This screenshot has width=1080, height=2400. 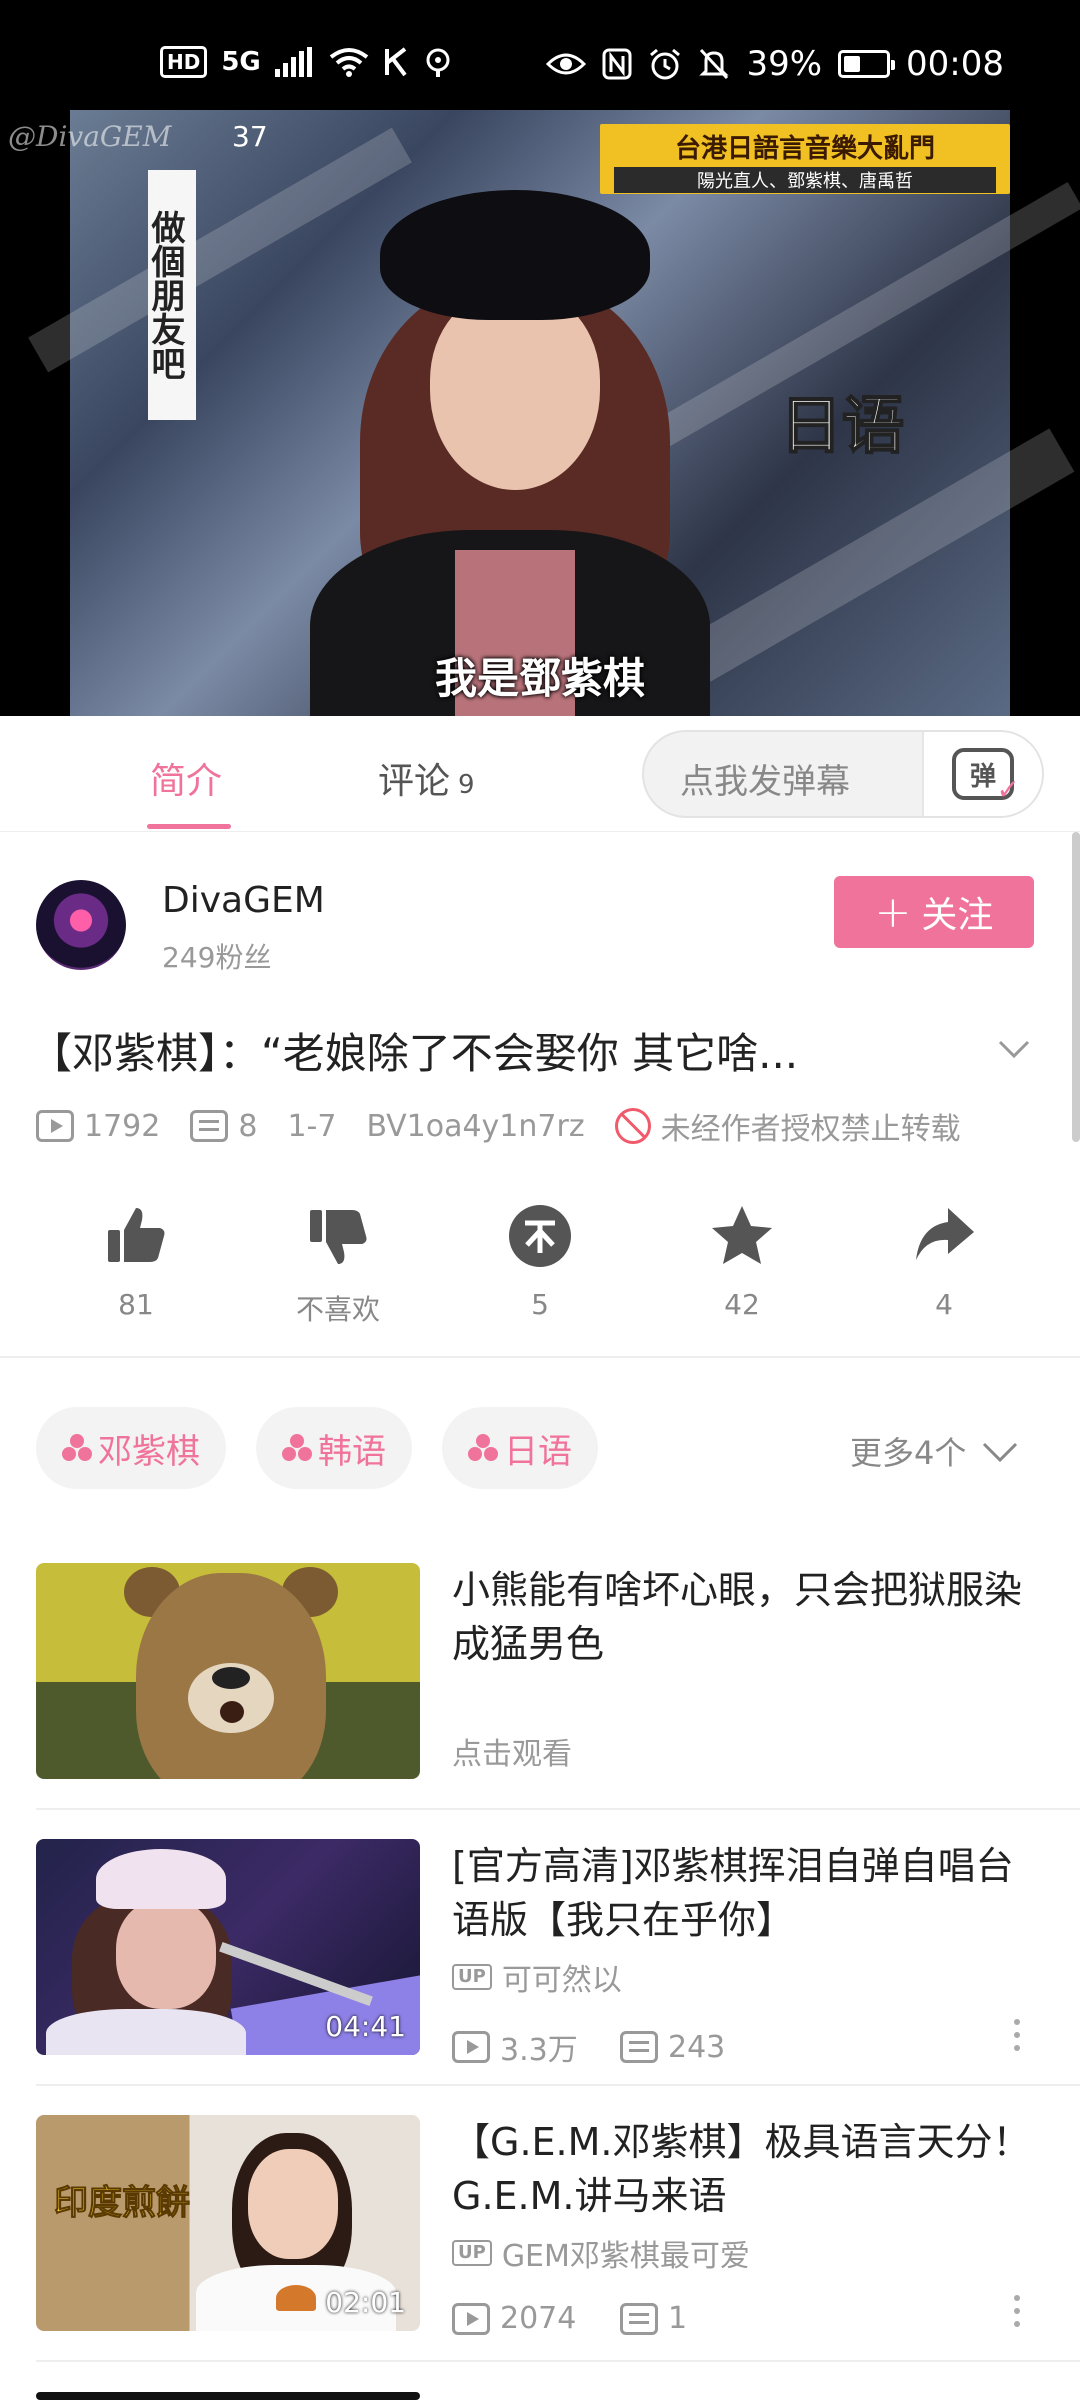 I want to click on battery-percent: 39%, so click(x=784, y=64).